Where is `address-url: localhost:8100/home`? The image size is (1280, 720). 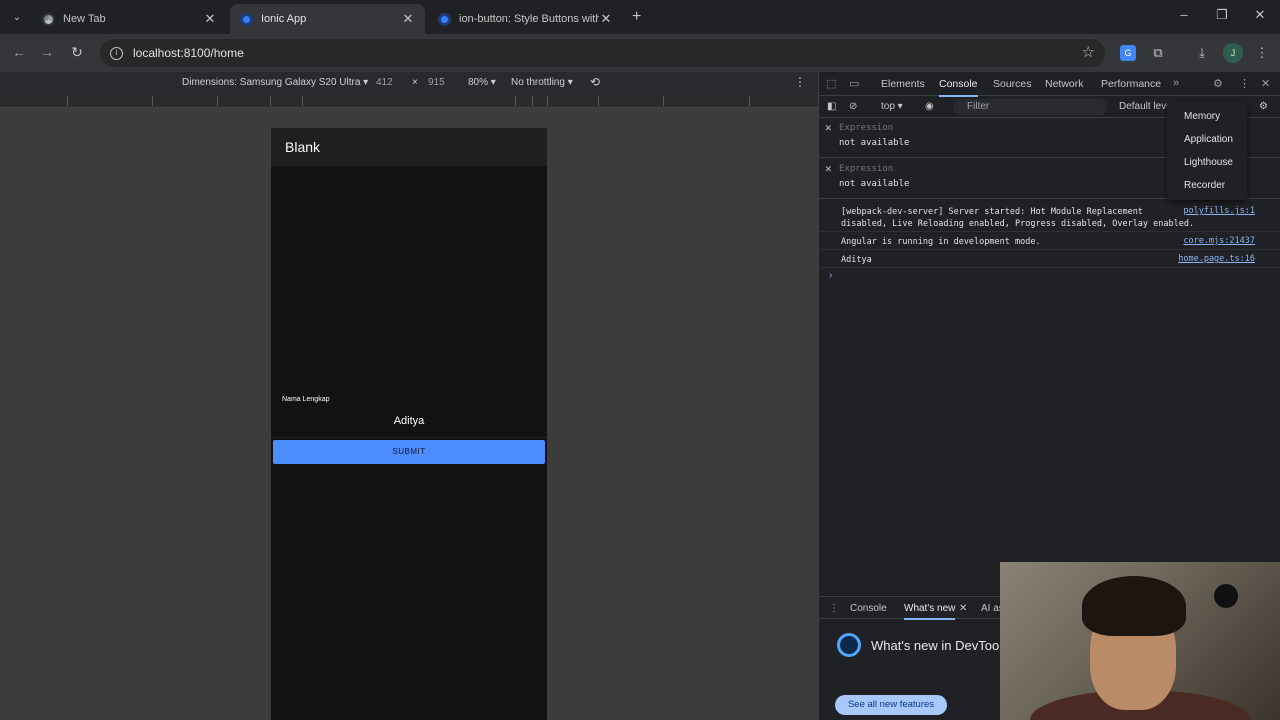 address-url: localhost:8100/home is located at coordinates (188, 53).